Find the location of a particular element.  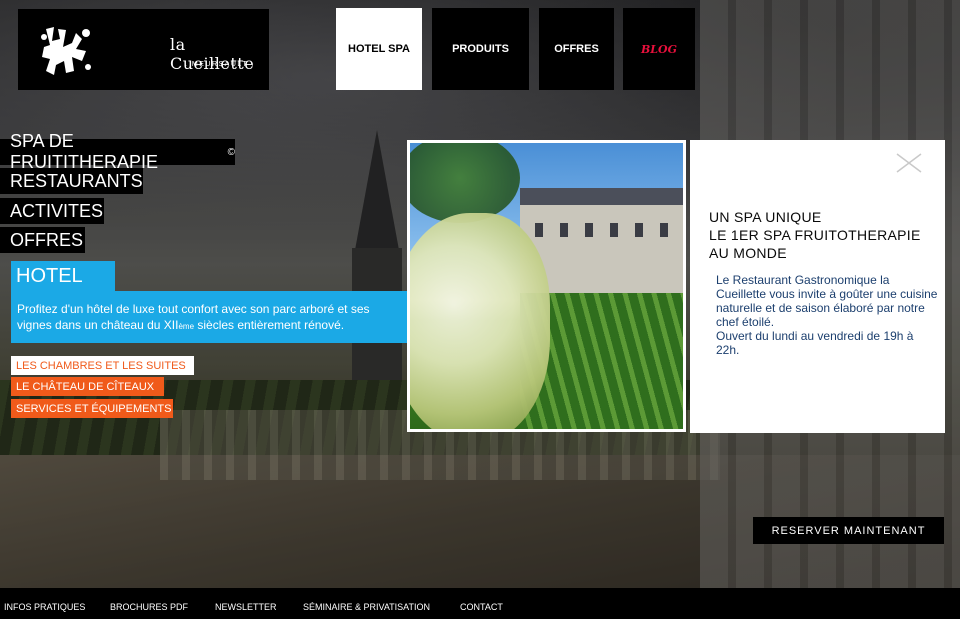

info-title-line: AU MONDE is located at coordinates (748, 253).